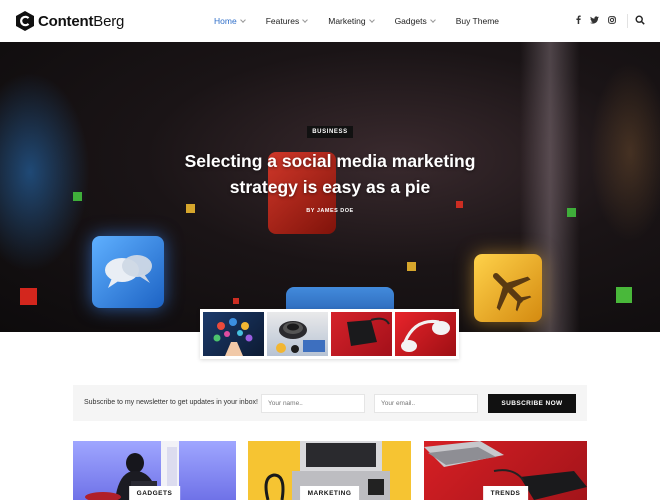 Image resolution: width=660 pixels, height=500 pixels. I want to click on card-category-label: TRENDS, so click(505, 493).